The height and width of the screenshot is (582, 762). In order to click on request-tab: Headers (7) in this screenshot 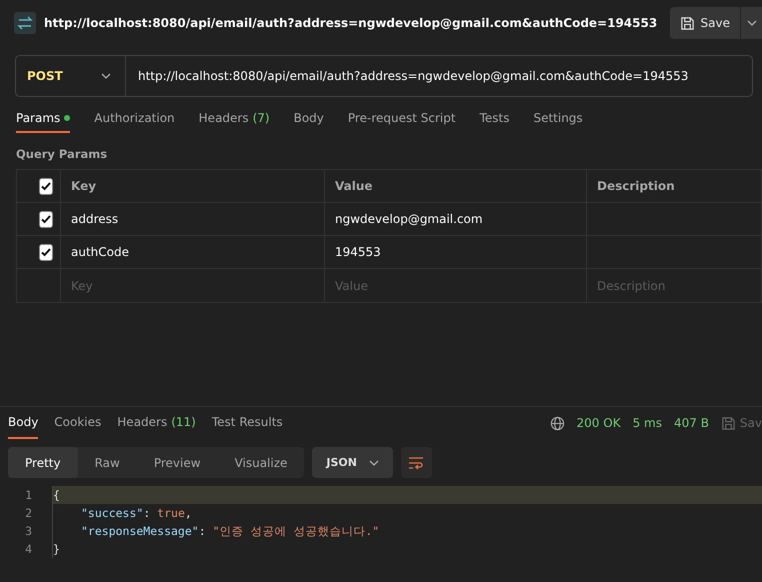, I will do `click(234, 119)`.